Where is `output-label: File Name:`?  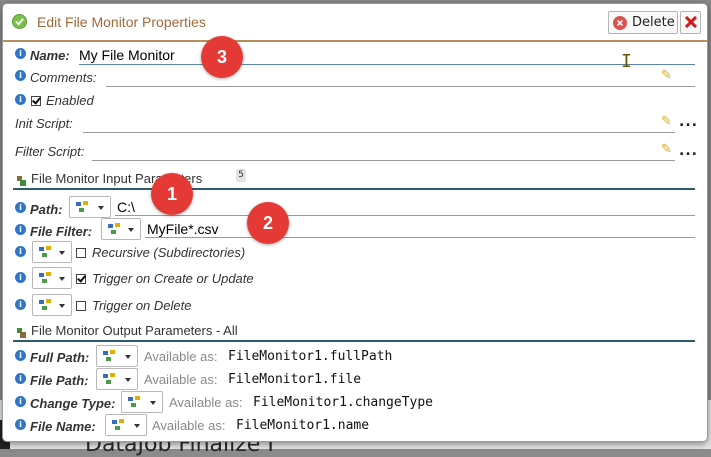 output-label: File Name: is located at coordinates (63, 426).